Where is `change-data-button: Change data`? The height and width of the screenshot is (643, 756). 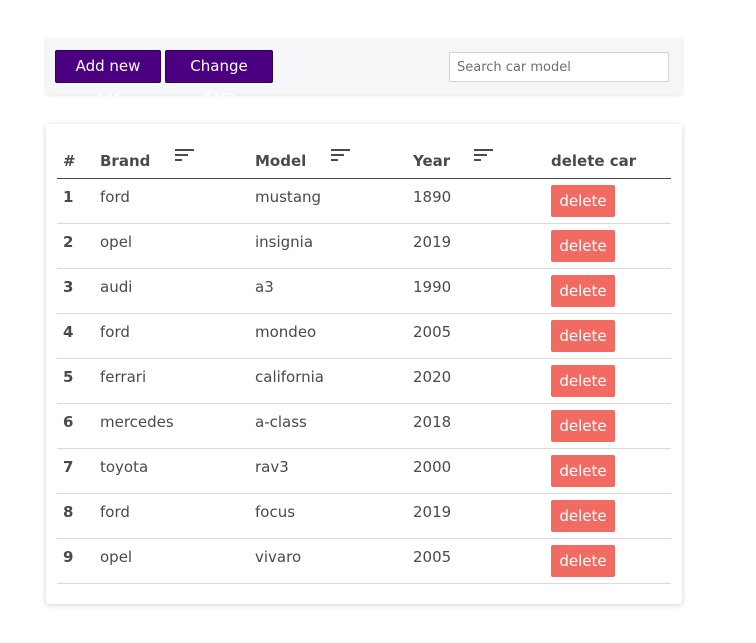 change-data-button: Change data is located at coordinates (219, 78).